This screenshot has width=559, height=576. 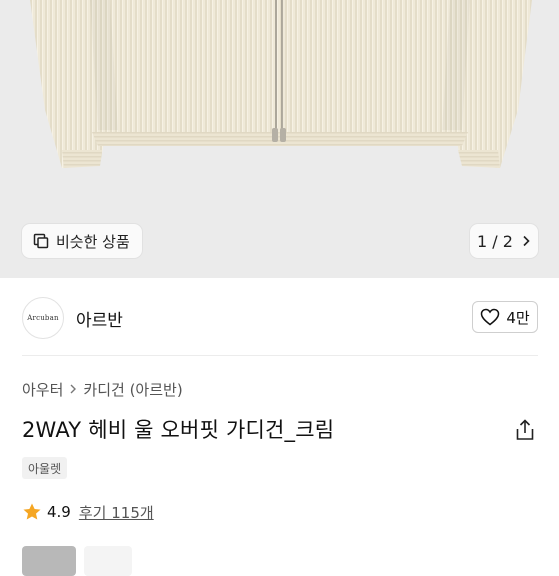 I want to click on similar-products-button: 비슷한 상품, so click(x=82, y=241).